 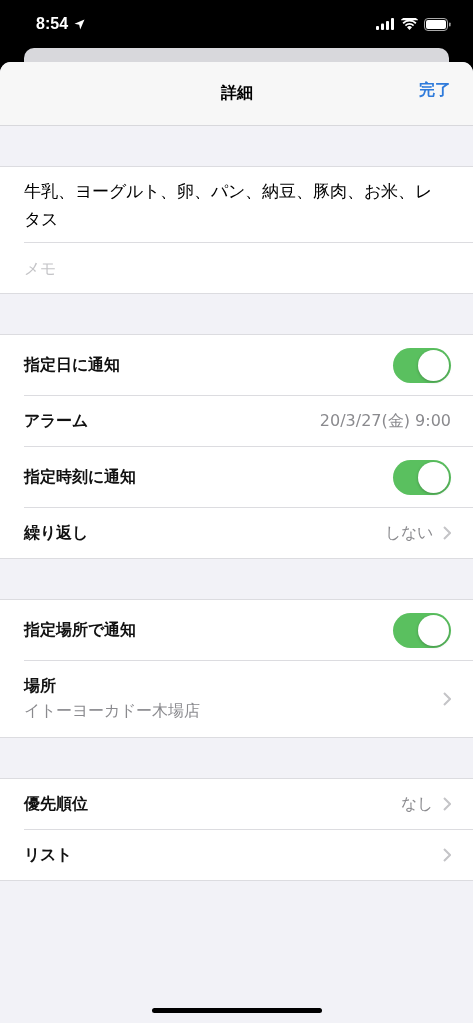 What do you see at coordinates (248, 804) in the screenshot?
I see `settings-row: 優先順位 なし` at bounding box center [248, 804].